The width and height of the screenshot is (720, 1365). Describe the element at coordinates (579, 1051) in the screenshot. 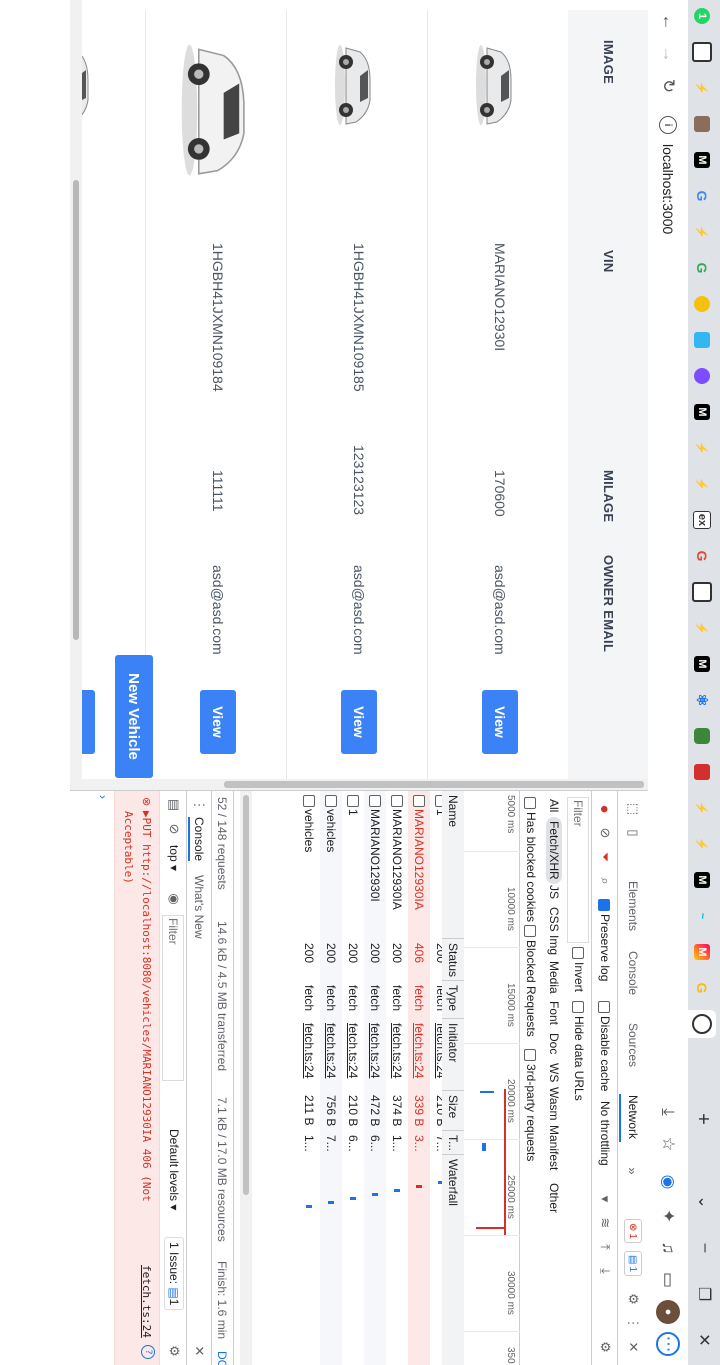

I see `hide-data-urls-checkbox: Hide data URLs` at that location.